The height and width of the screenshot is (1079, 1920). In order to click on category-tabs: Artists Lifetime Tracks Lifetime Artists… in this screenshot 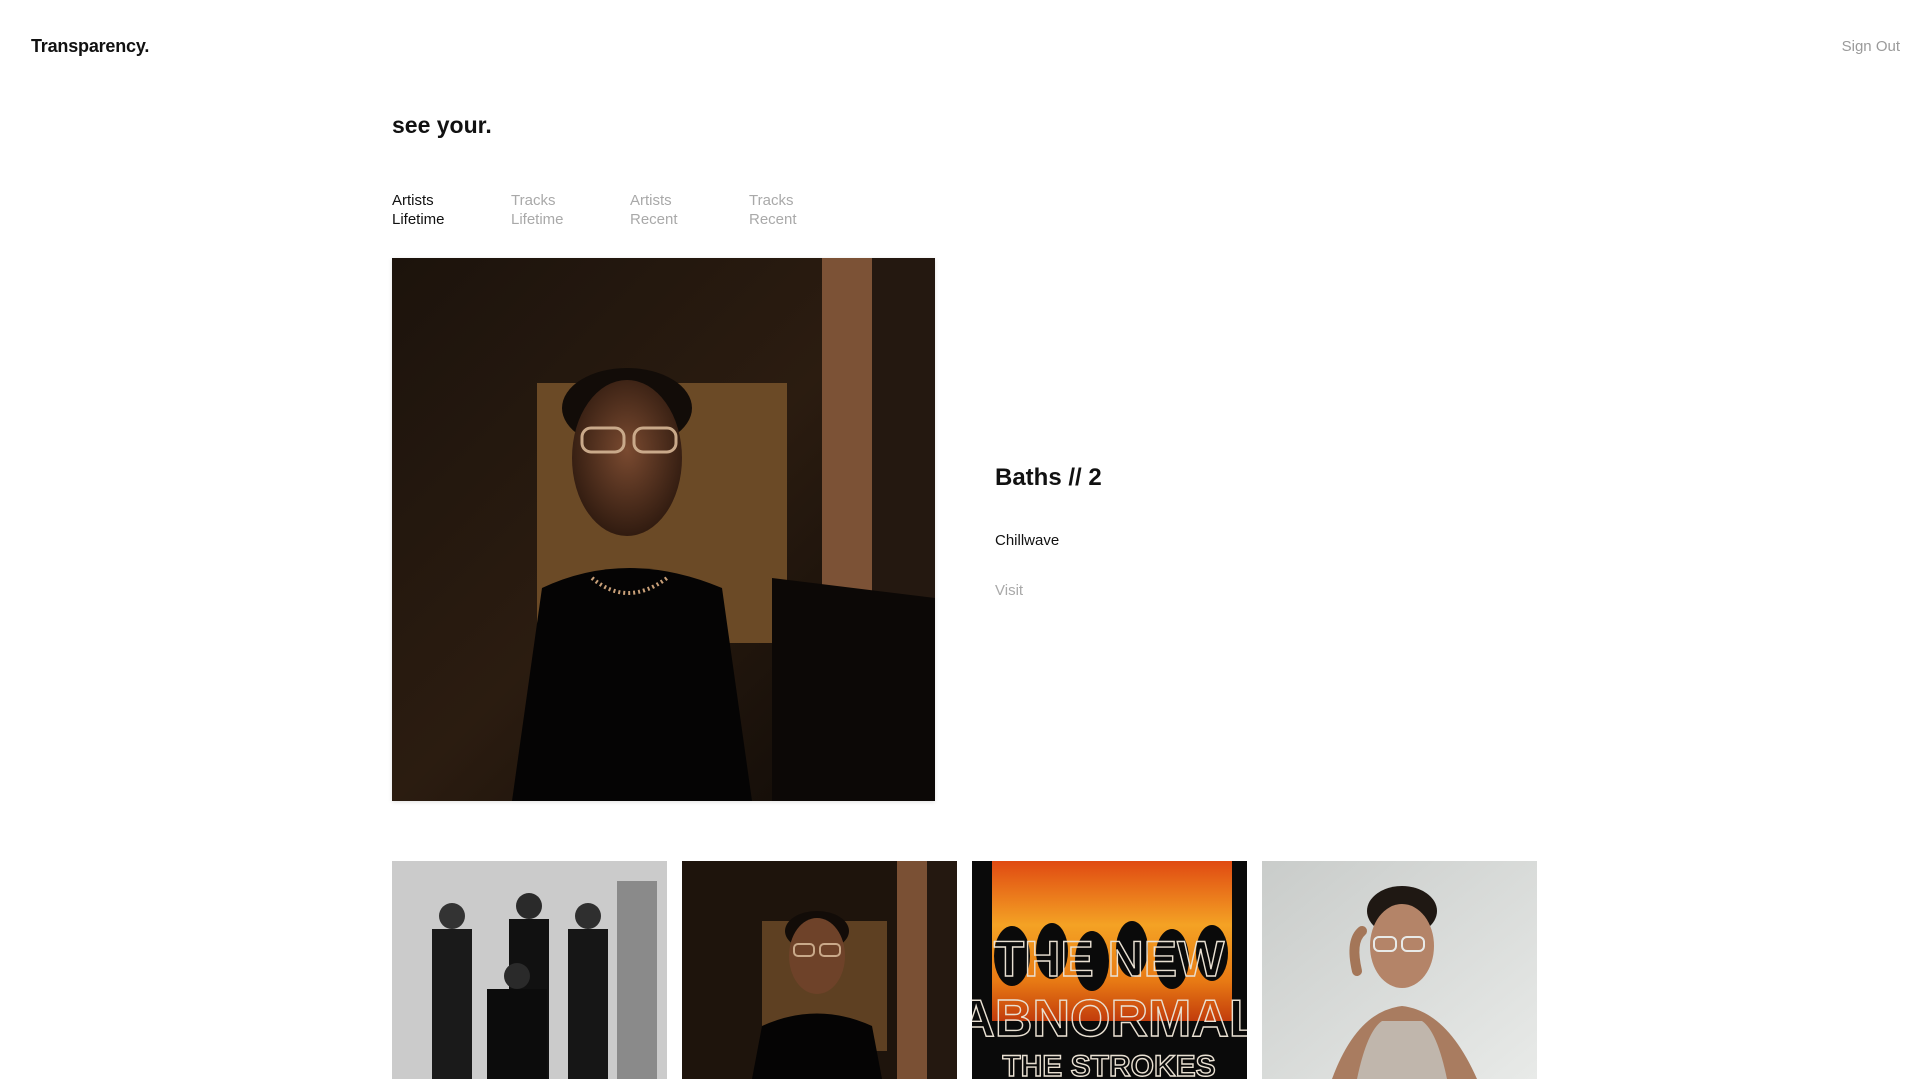, I will do `click(630, 210)`.